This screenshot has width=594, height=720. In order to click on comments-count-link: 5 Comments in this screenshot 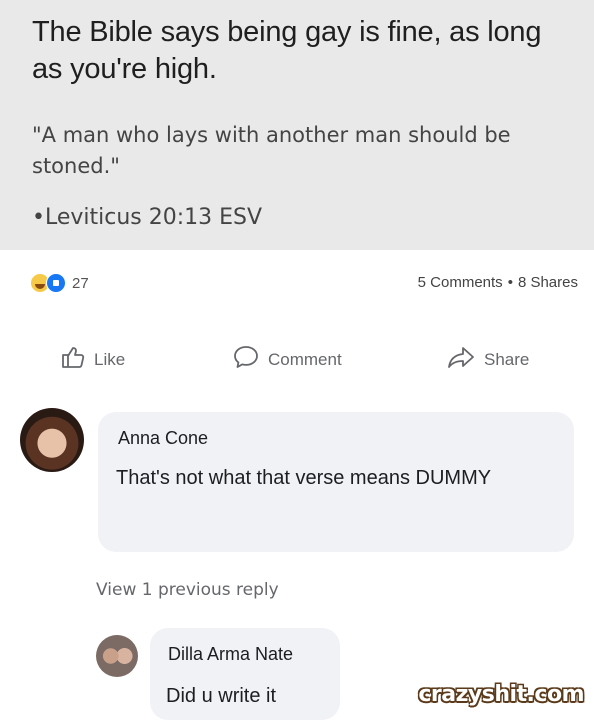, I will do `click(460, 282)`.